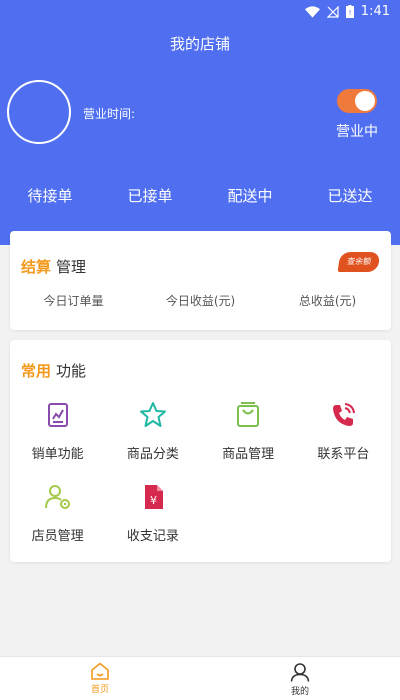  I want to click on chart-document-icon, so click(57, 415).